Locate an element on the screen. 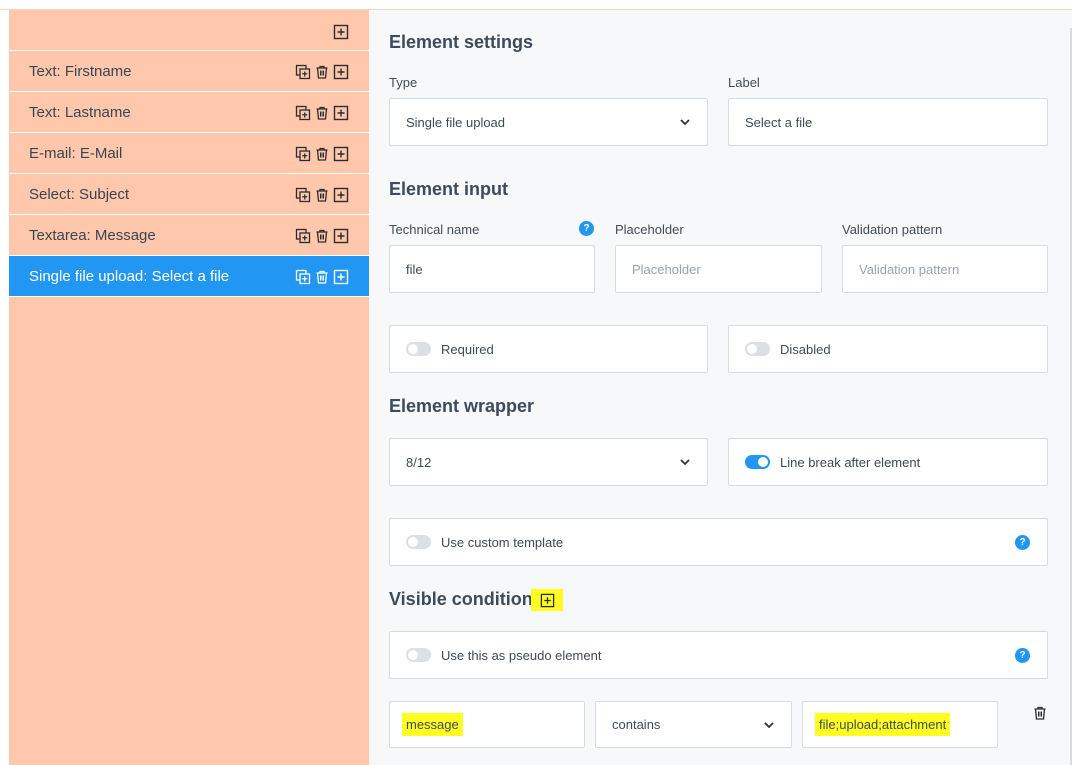  line-break-label: Line break after element is located at coordinates (850, 462).